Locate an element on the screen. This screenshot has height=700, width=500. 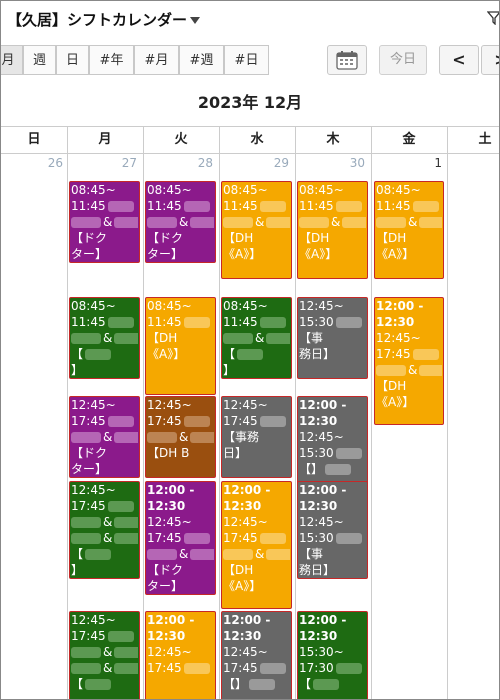
event-line: 【 is located at coordinates (104, 354).